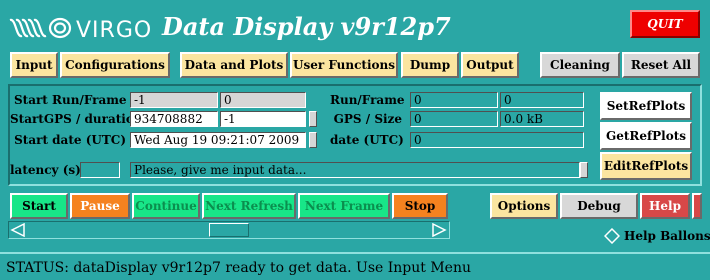 This screenshot has width=710, height=280. I want to click on set-ref-plots-button: SetRefPlots, so click(646, 106).